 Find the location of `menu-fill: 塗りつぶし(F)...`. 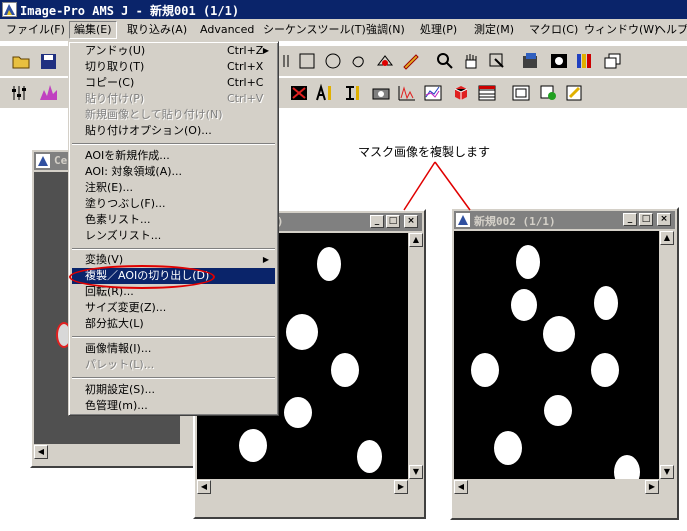

menu-fill: 塗りつぶし(F)... is located at coordinates (173, 204).